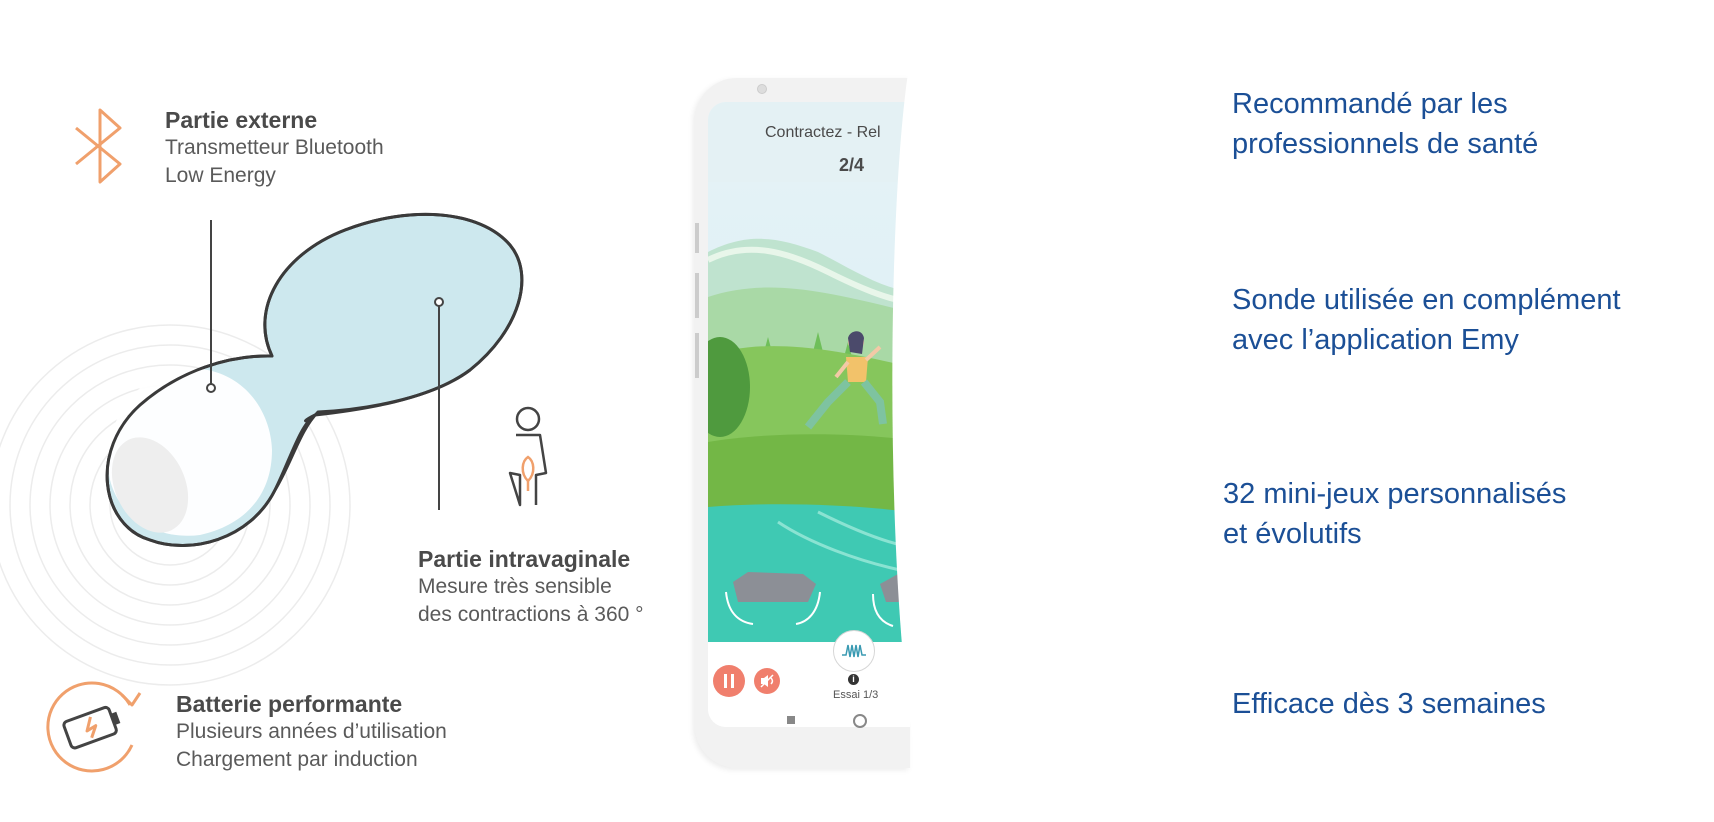  I want to click on signal-wave-button, so click(854, 651).